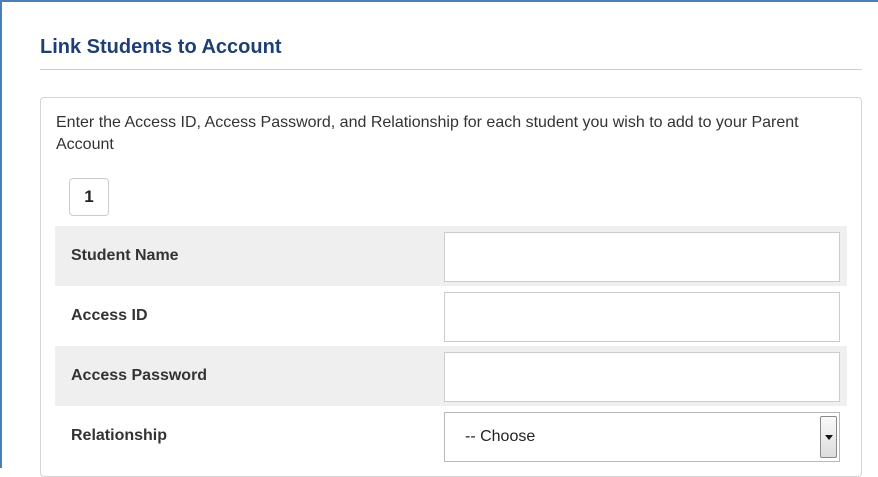 The height and width of the screenshot is (477, 878). I want to click on relationship-label: Relationship, so click(119, 435).